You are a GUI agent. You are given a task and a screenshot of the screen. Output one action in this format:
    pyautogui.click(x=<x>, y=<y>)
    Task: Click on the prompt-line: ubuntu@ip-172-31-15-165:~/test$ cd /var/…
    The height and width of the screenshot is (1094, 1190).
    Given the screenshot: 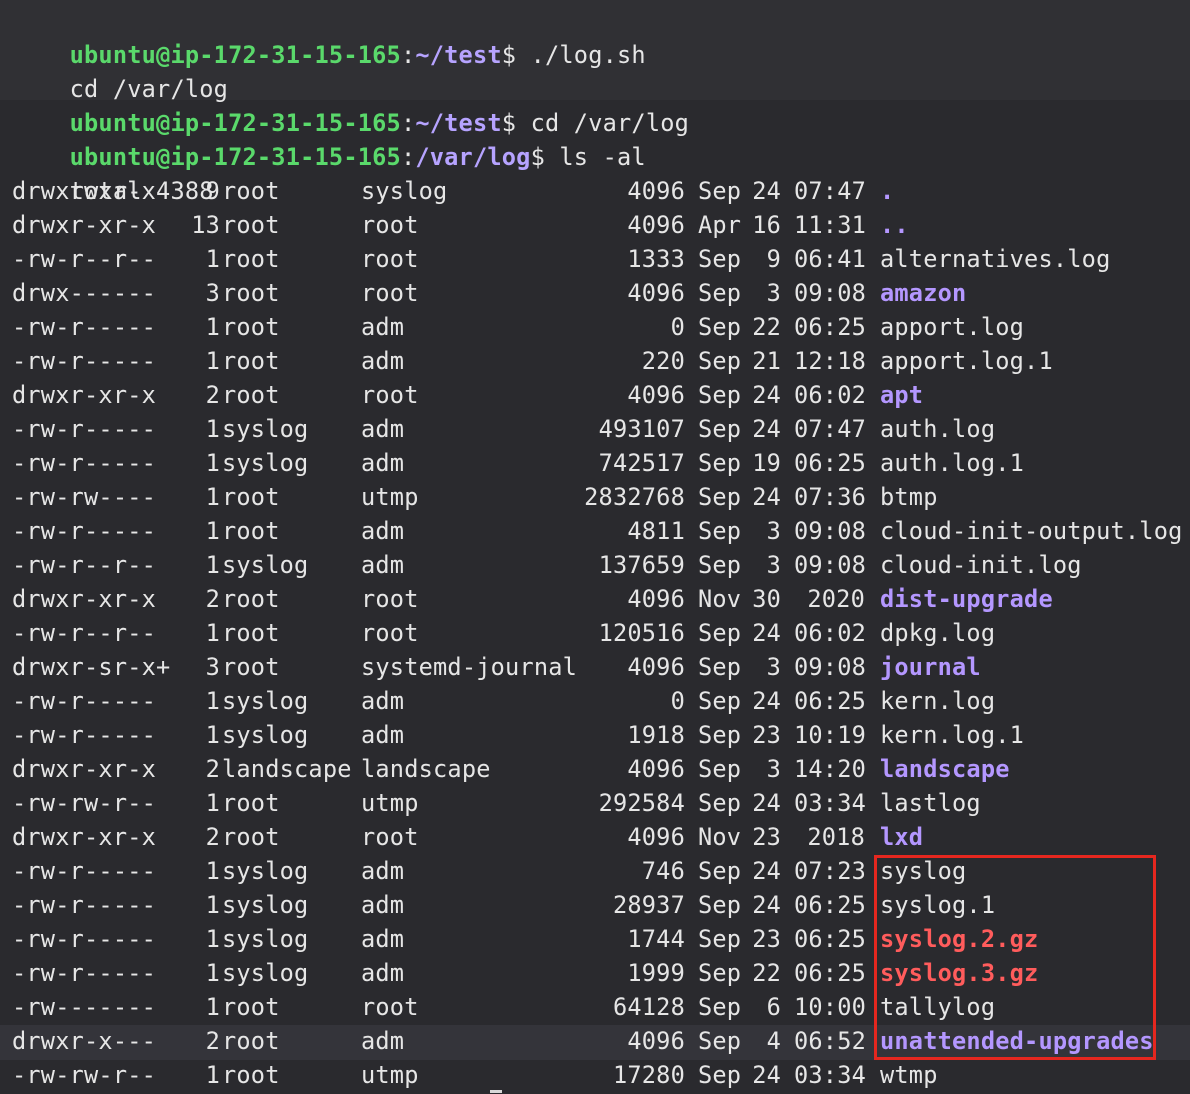 What is the action you would take?
    pyautogui.click(x=350, y=104)
    